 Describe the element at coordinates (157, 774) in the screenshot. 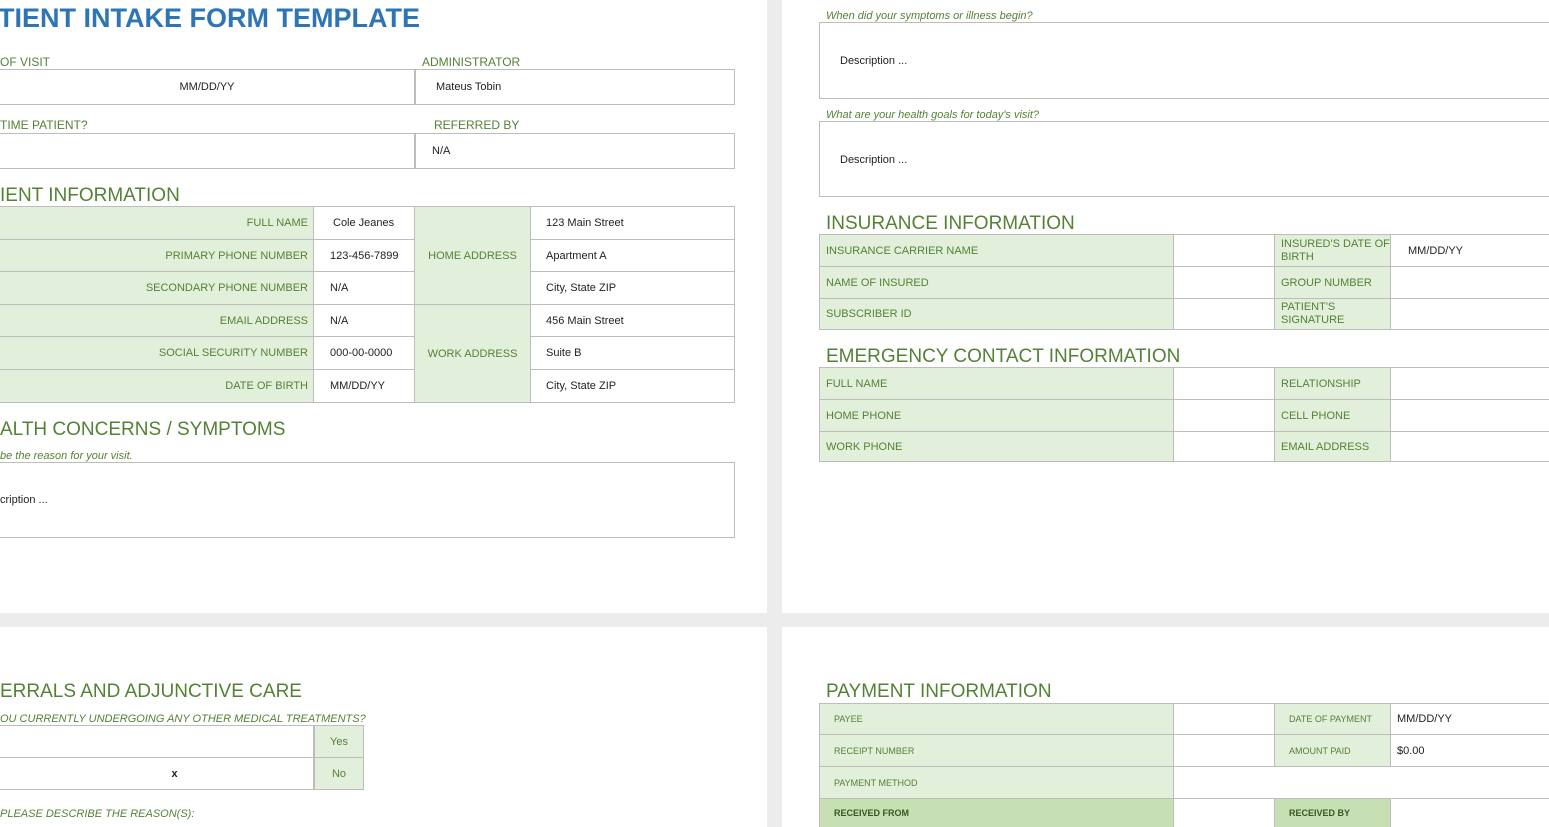

I see `no-checkbox: x` at that location.